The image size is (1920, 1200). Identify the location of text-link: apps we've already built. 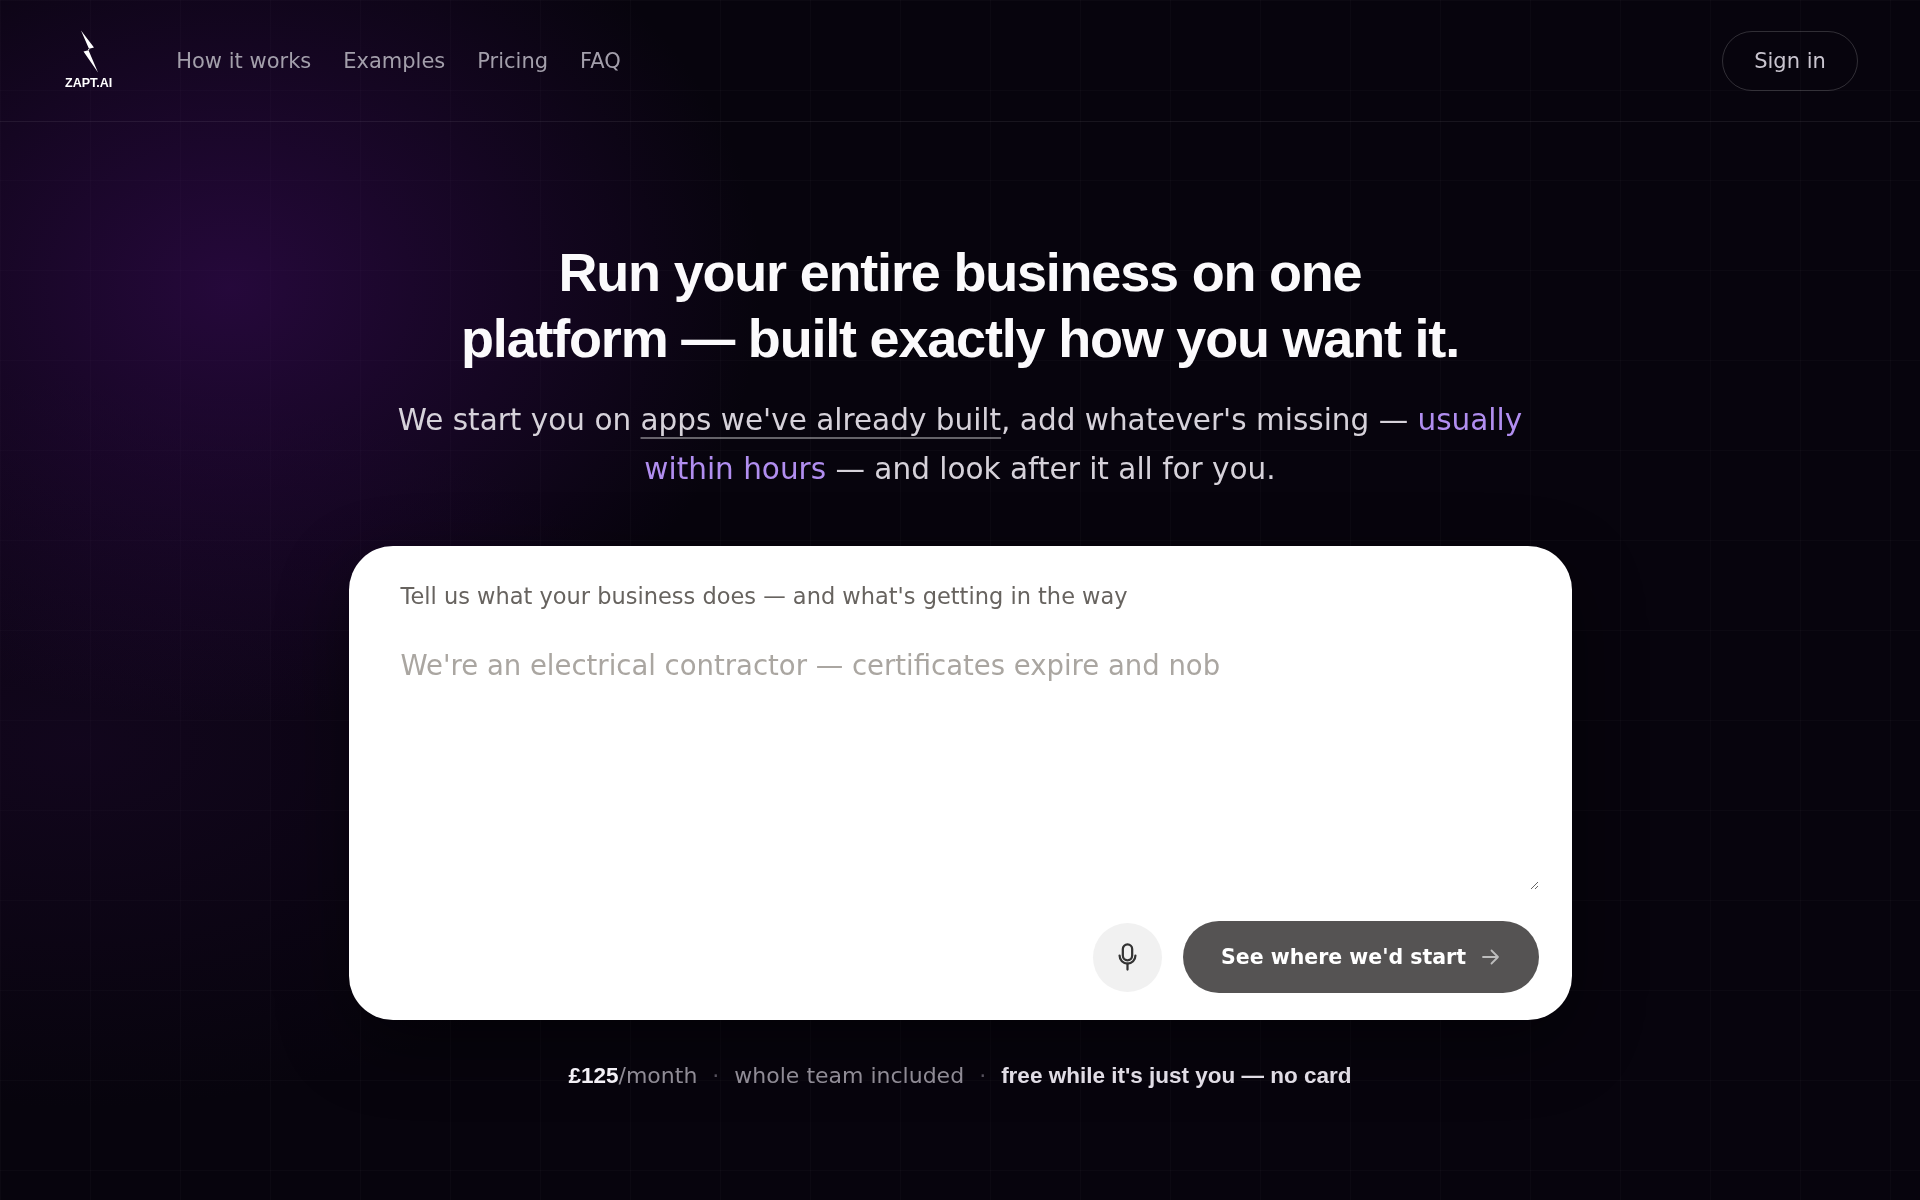
(821, 420).